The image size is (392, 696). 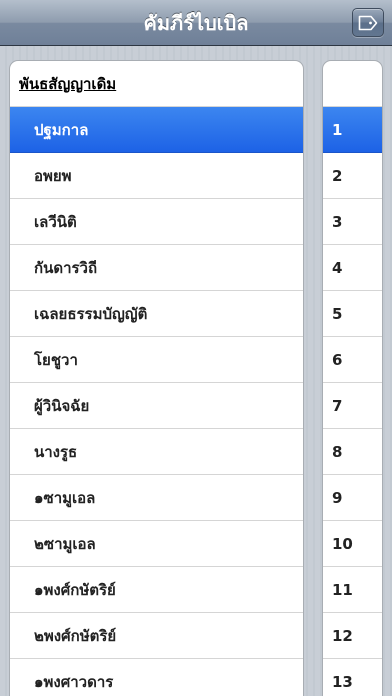 What do you see at coordinates (342, 681) in the screenshot?
I see `chapter-label: 13` at bounding box center [342, 681].